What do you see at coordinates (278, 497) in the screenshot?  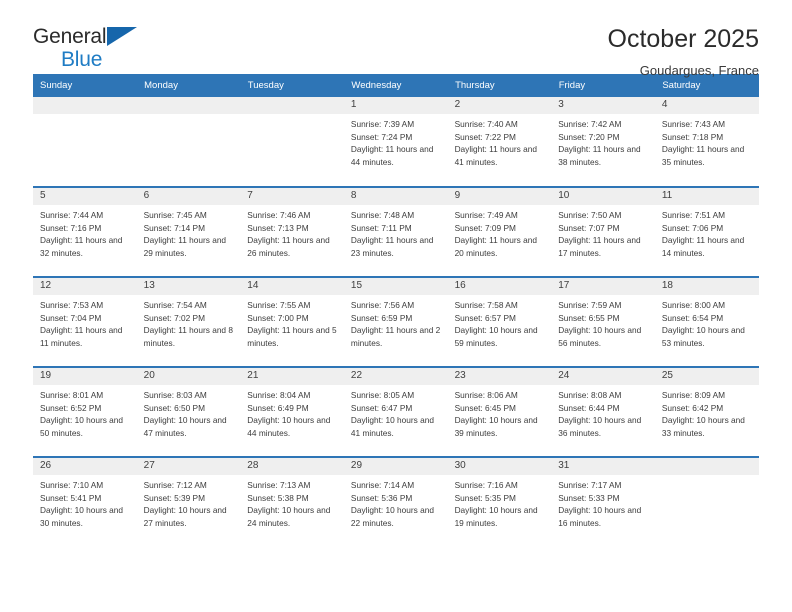 I see `sunset-text: Sunset: 5:38 PM` at bounding box center [278, 497].